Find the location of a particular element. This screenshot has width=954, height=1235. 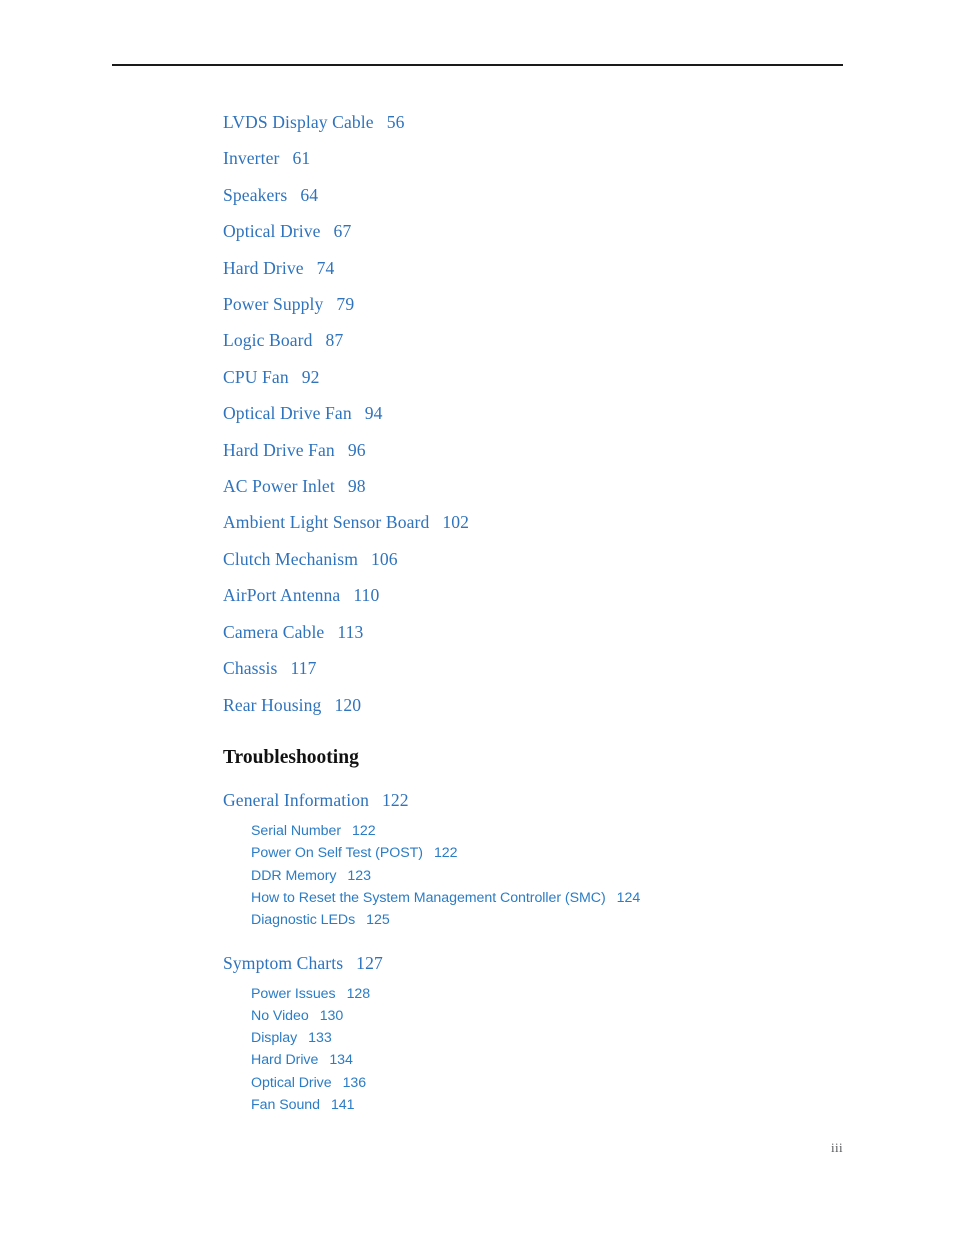

toc-entry: Inverter 61 is located at coordinates (573, 158).